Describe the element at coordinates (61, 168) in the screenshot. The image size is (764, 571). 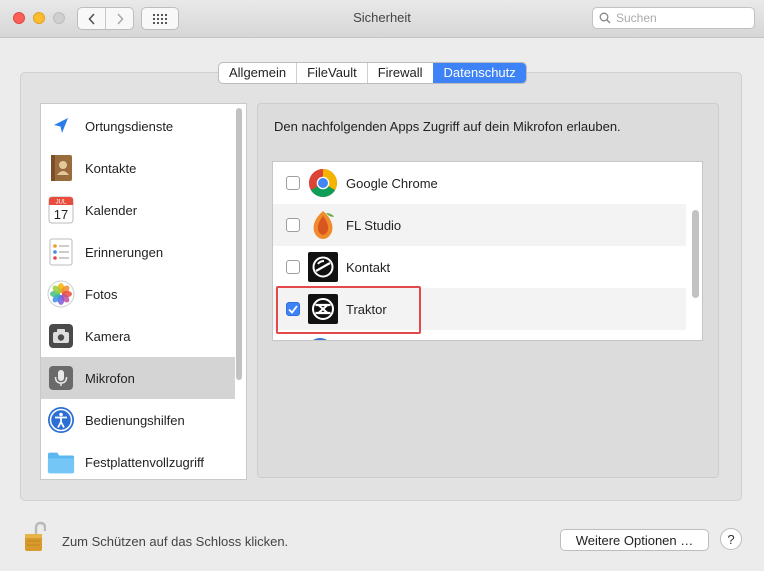
I see `contacts-icon` at that location.